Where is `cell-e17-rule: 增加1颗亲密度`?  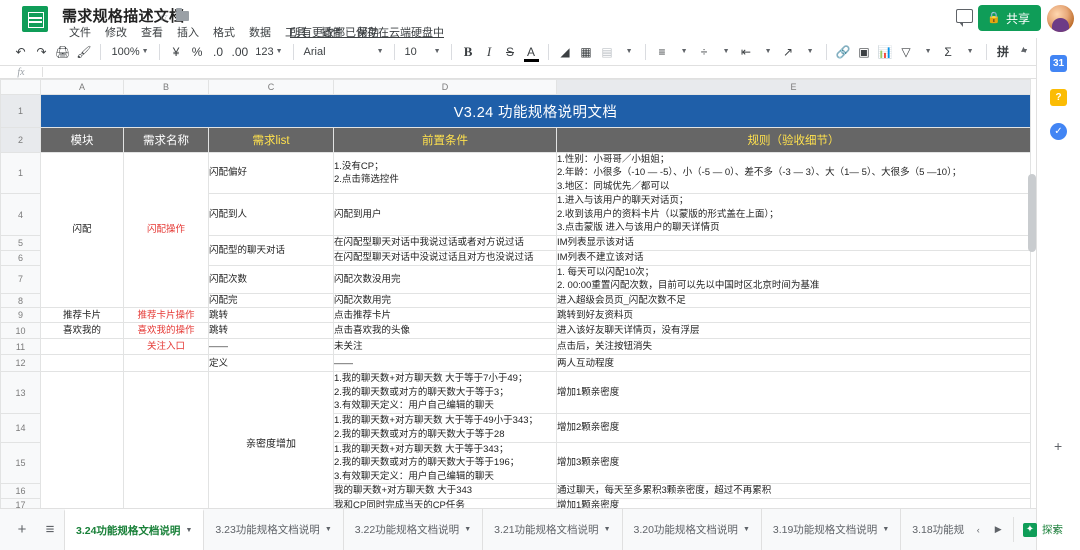
cell-e17-rule: 增加1颗亲密度 is located at coordinates (793, 502).